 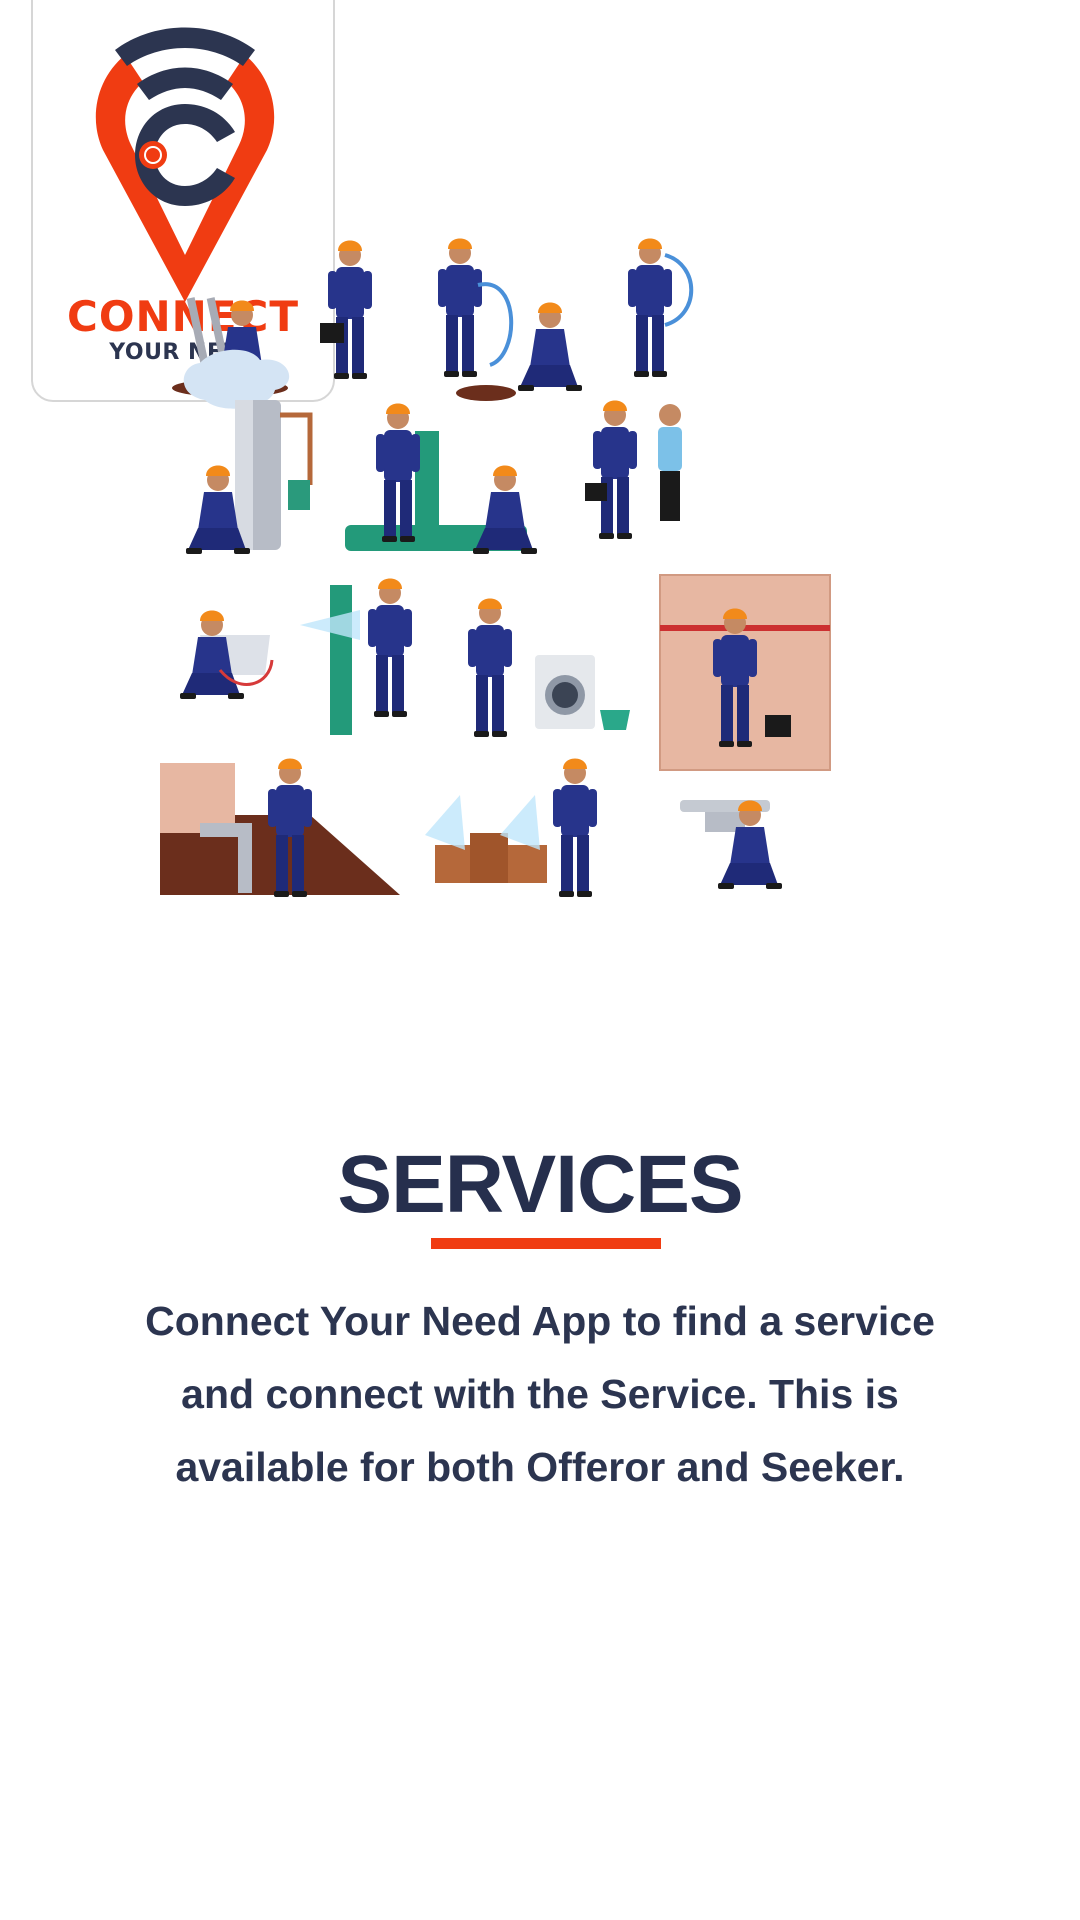 I want to click on title-underline, so click(x=546, y=1243).